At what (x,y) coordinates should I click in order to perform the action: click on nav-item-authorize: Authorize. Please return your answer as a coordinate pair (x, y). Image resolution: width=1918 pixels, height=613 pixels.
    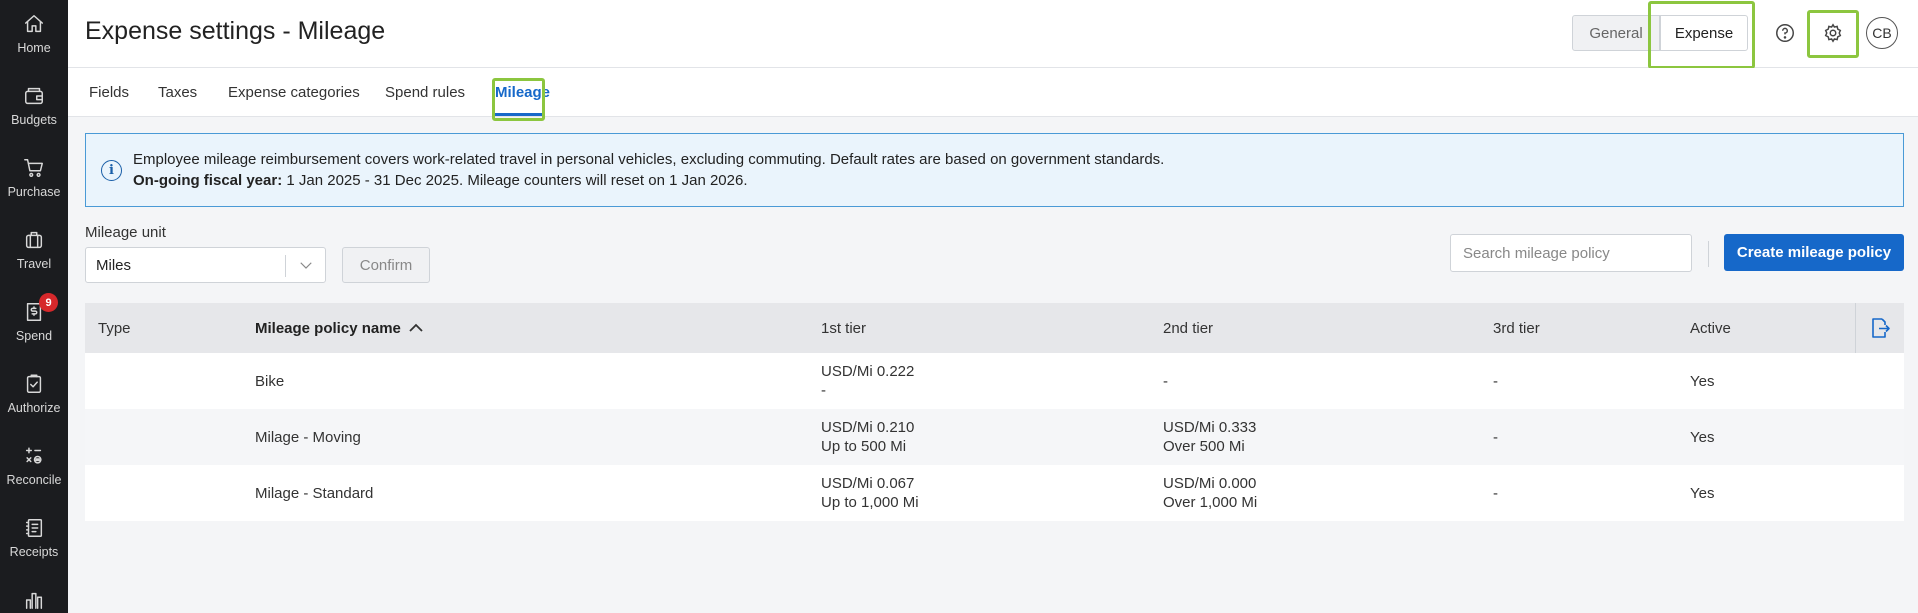
    Looking at the image, I should click on (34, 396).